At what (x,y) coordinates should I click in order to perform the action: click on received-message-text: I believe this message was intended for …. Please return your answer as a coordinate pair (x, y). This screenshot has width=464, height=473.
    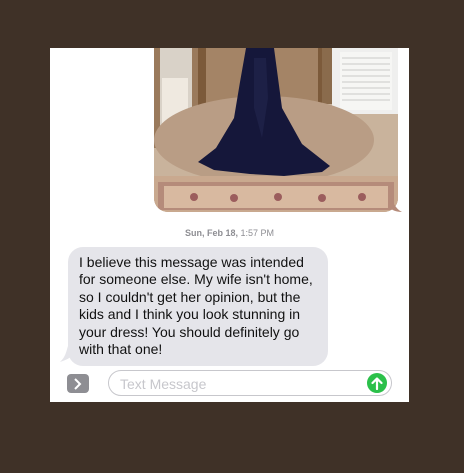
    Looking at the image, I should click on (196, 306).